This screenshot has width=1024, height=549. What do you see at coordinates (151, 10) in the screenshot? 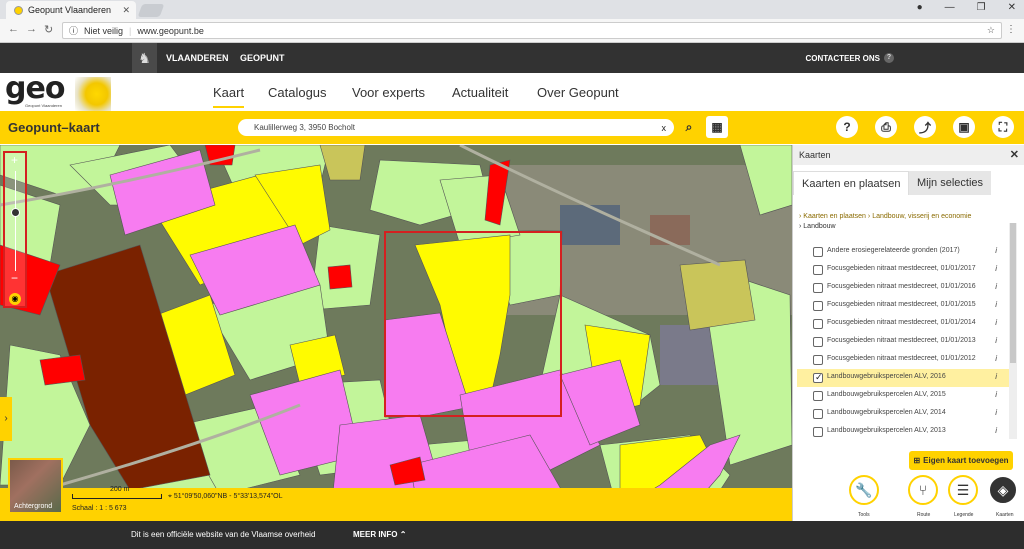
I see `new-tab-button` at bounding box center [151, 10].